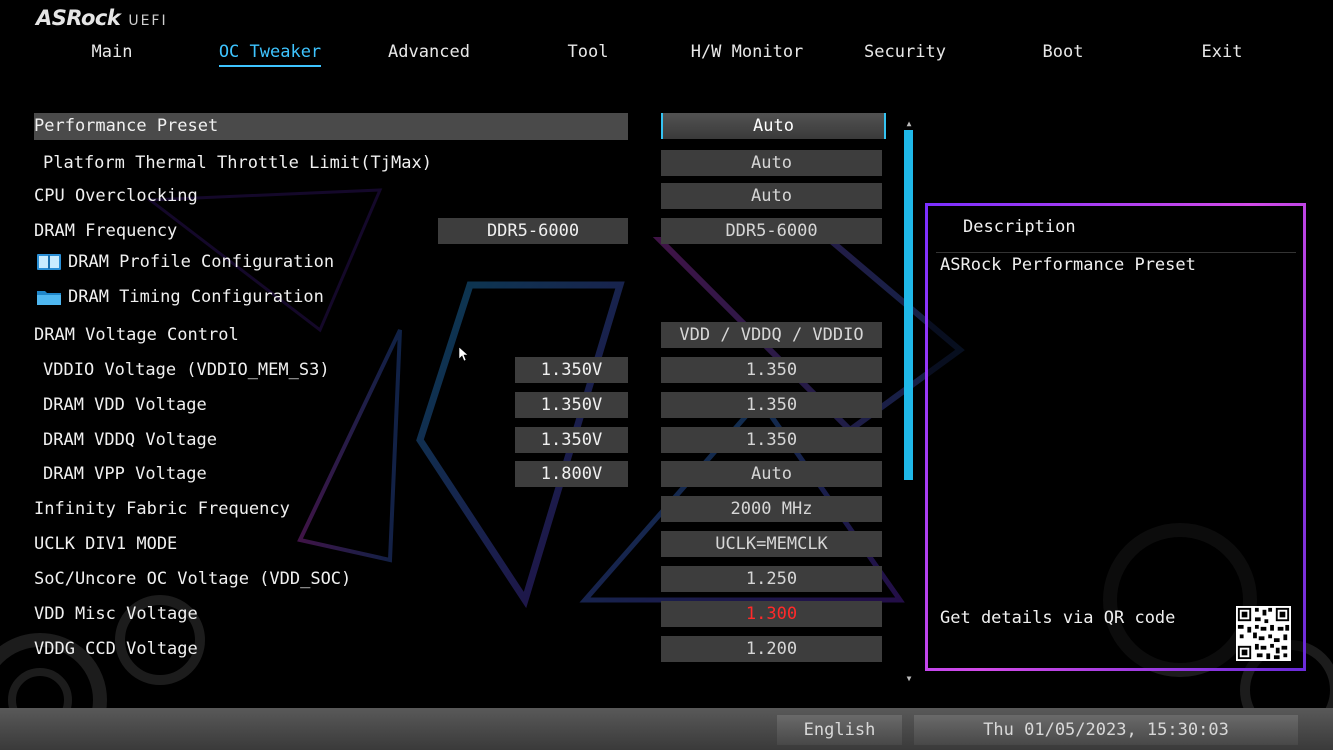  I want to click on date-time-display: Thu 01/05/2023, 15:30:03, so click(1106, 730).